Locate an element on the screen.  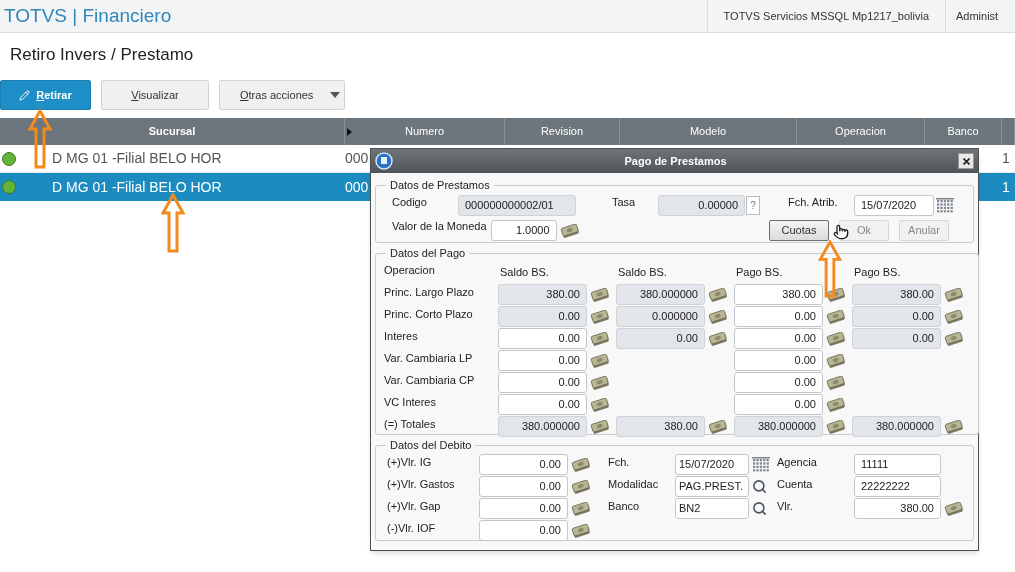
input-field: 000000000002/01 is located at coordinates (517, 205).